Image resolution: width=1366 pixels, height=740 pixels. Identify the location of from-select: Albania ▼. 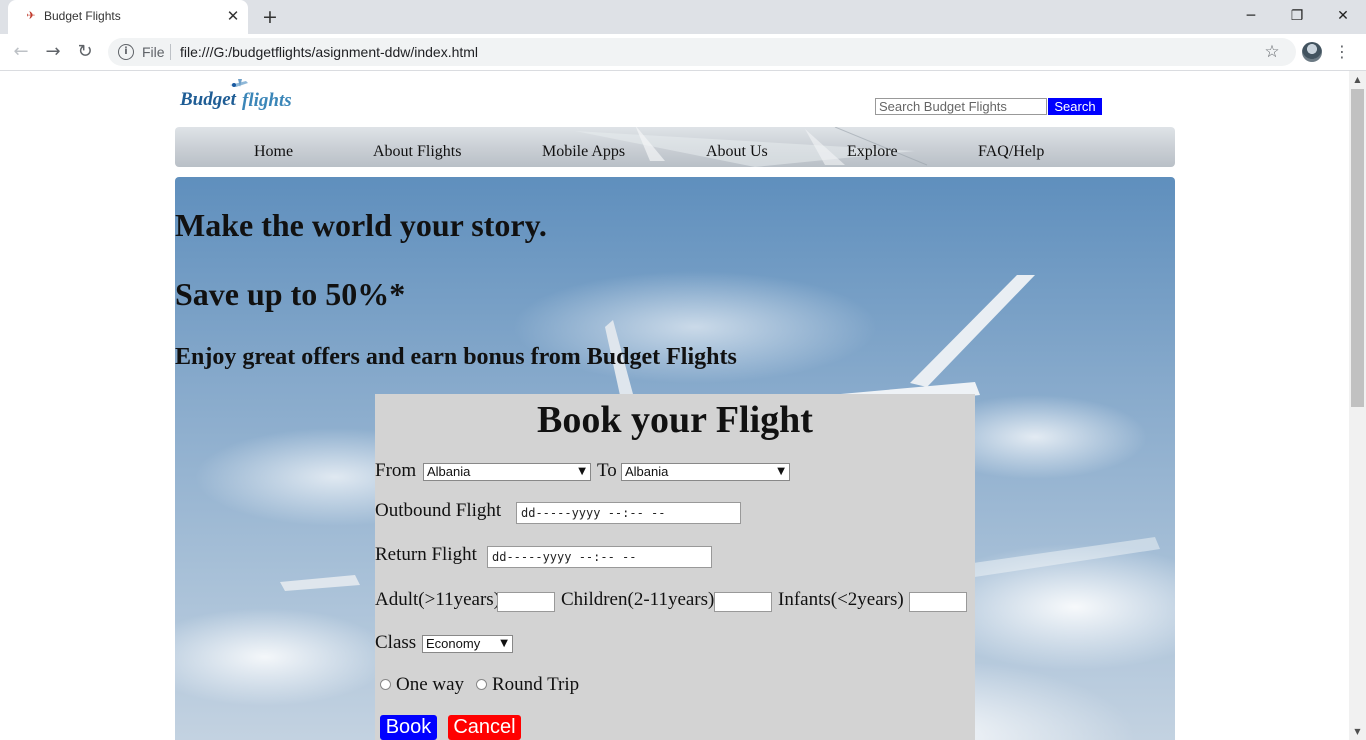
(507, 472).